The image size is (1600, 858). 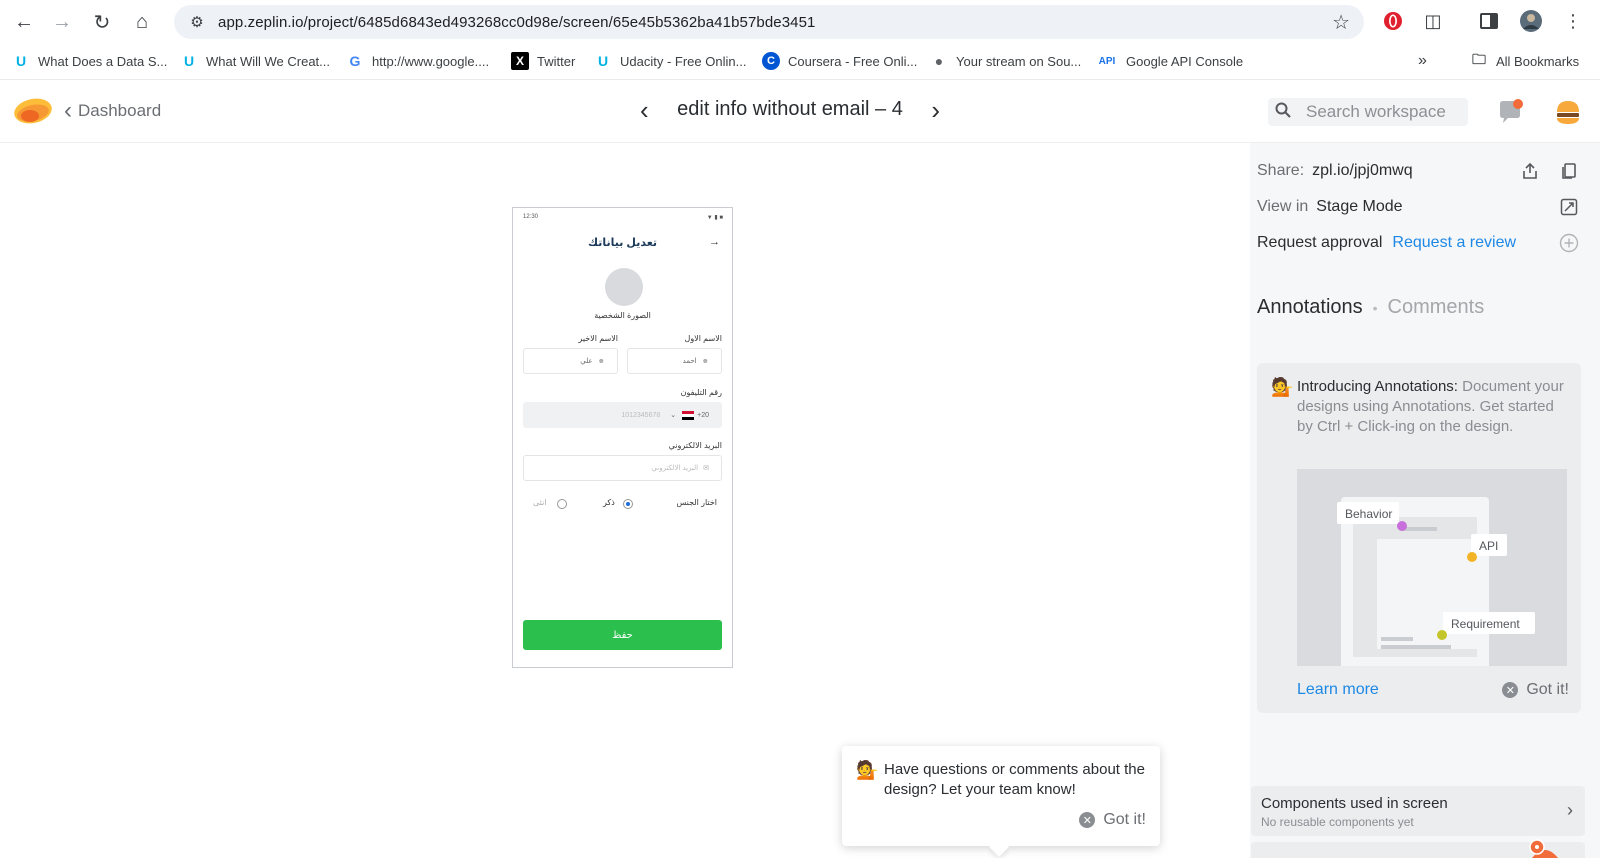 What do you see at coordinates (703, 338) in the screenshot?
I see `first-name-label: الاسم الاول` at bounding box center [703, 338].